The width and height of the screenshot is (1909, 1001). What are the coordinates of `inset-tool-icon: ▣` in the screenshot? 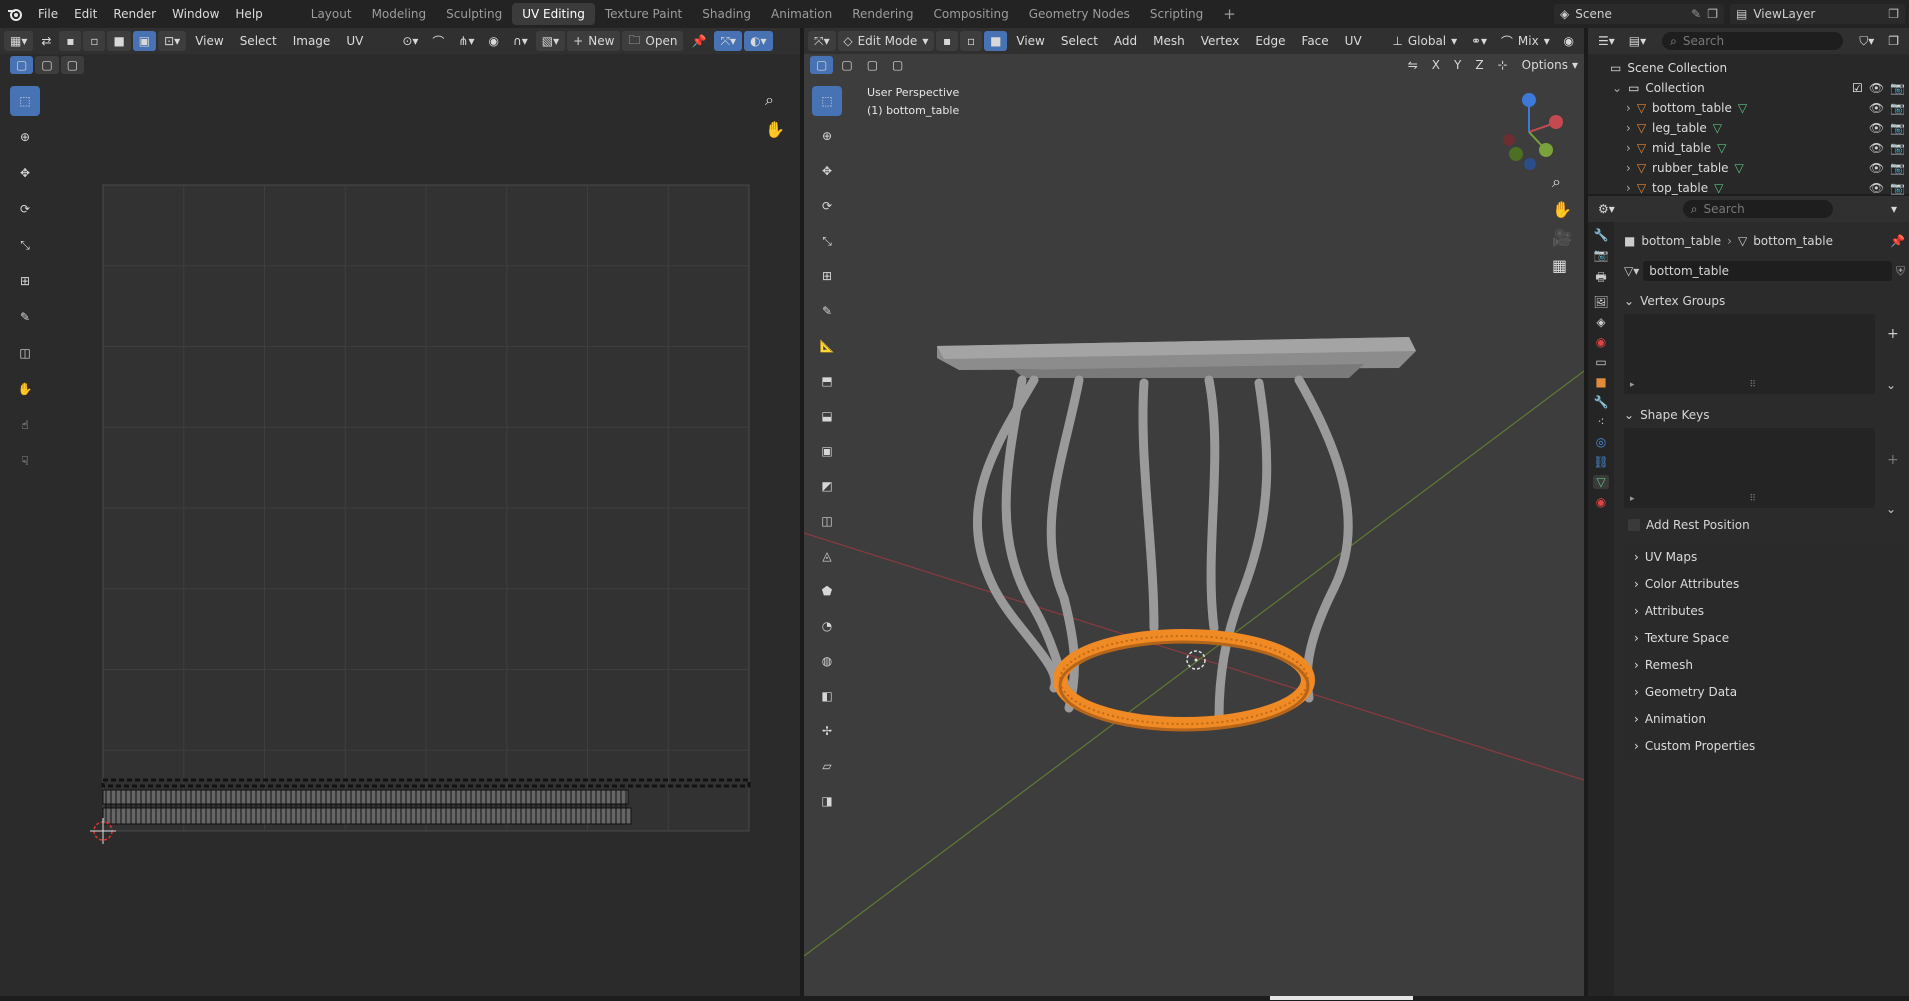 It's located at (827, 451).